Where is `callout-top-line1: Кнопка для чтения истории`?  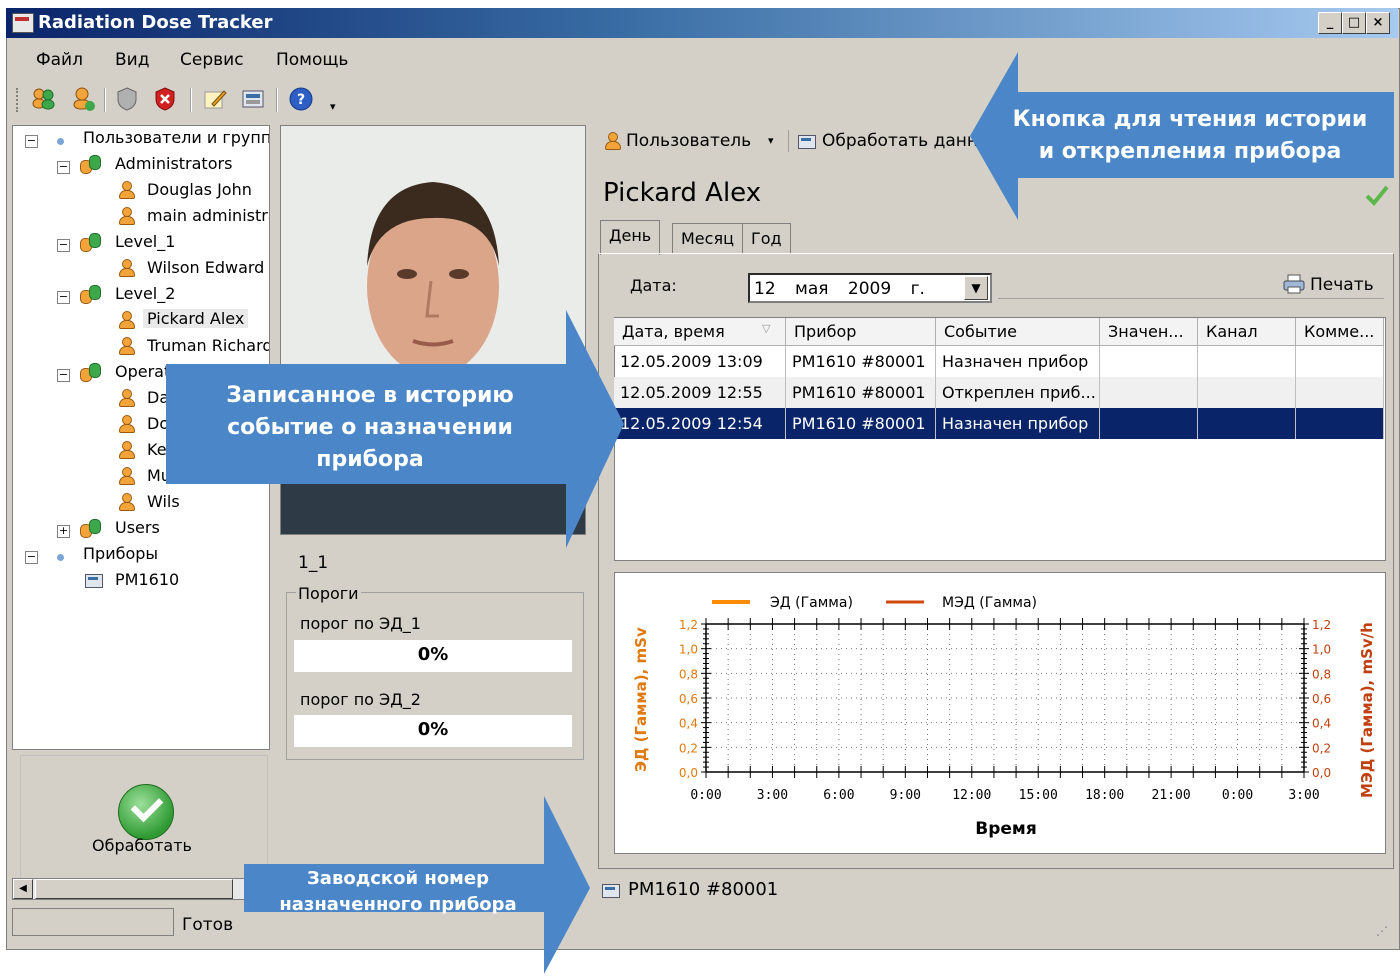 callout-top-line1: Кнопка для чтения истории is located at coordinates (1190, 119).